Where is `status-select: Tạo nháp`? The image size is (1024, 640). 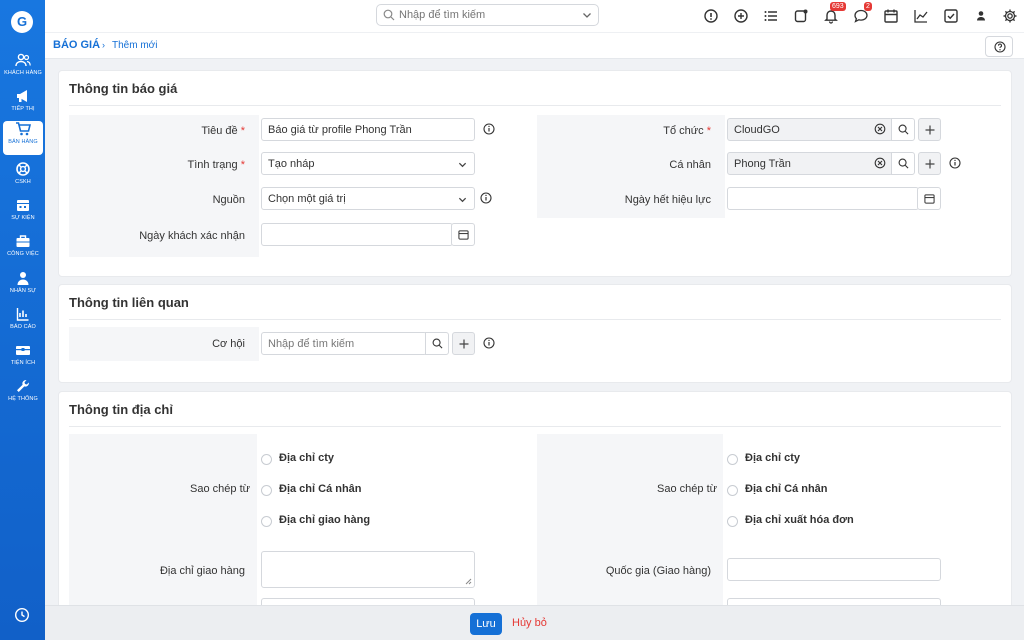
status-select: Tạo nháp is located at coordinates (368, 163).